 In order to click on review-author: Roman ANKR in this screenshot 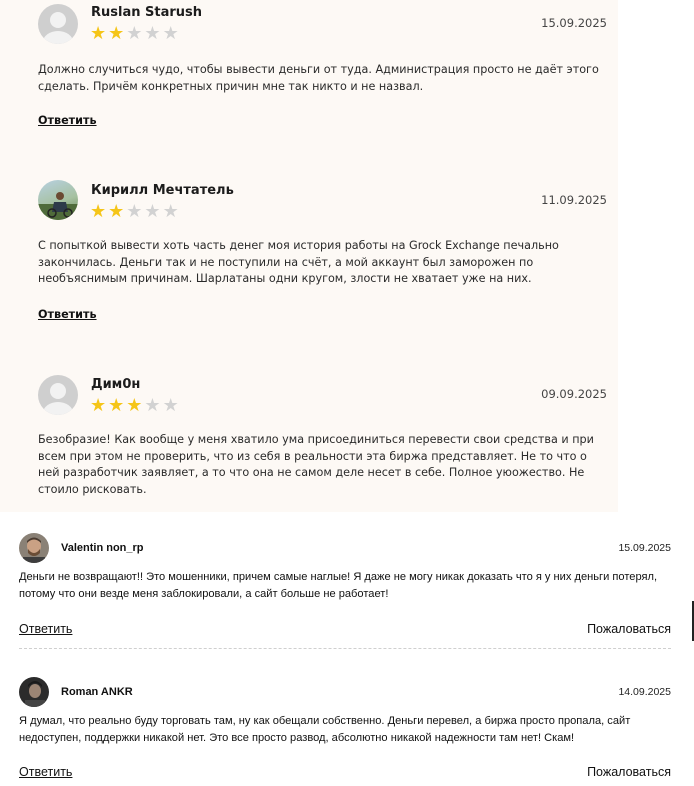, I will do `click(97, 692)`.